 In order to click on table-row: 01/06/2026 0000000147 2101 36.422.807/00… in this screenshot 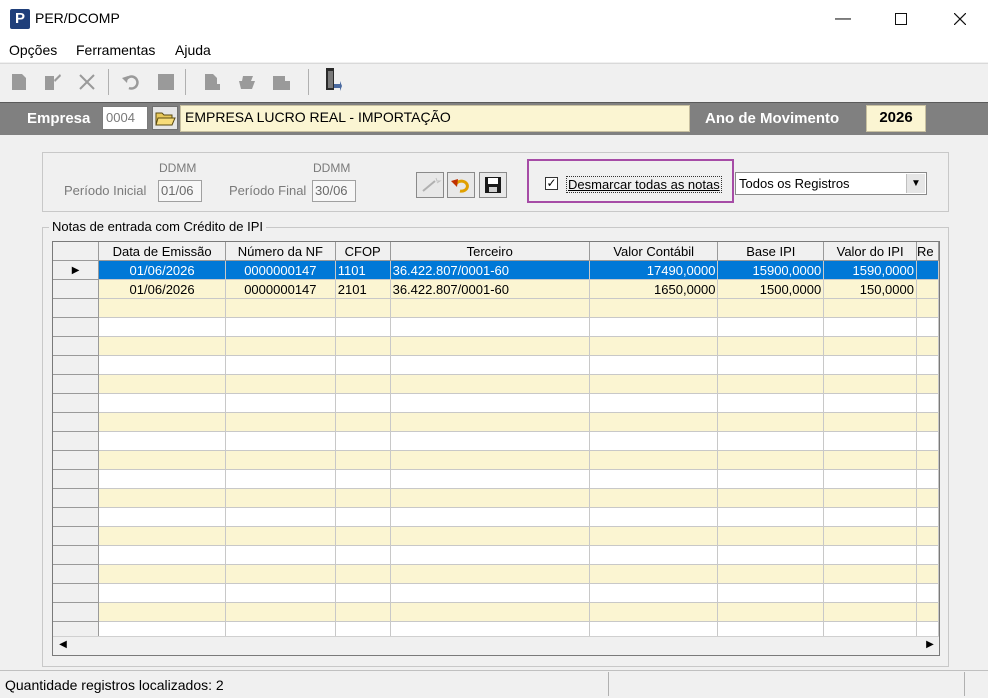, I will do `click(496, 289)`.